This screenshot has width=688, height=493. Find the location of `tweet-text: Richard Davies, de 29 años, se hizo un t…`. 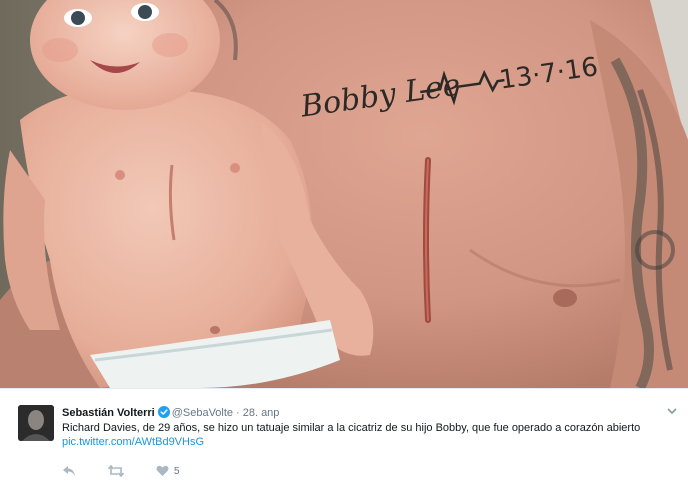

tweet-text: Richard Davies, de 29 años, se hizo un t… is located at coordinates (351, 428).